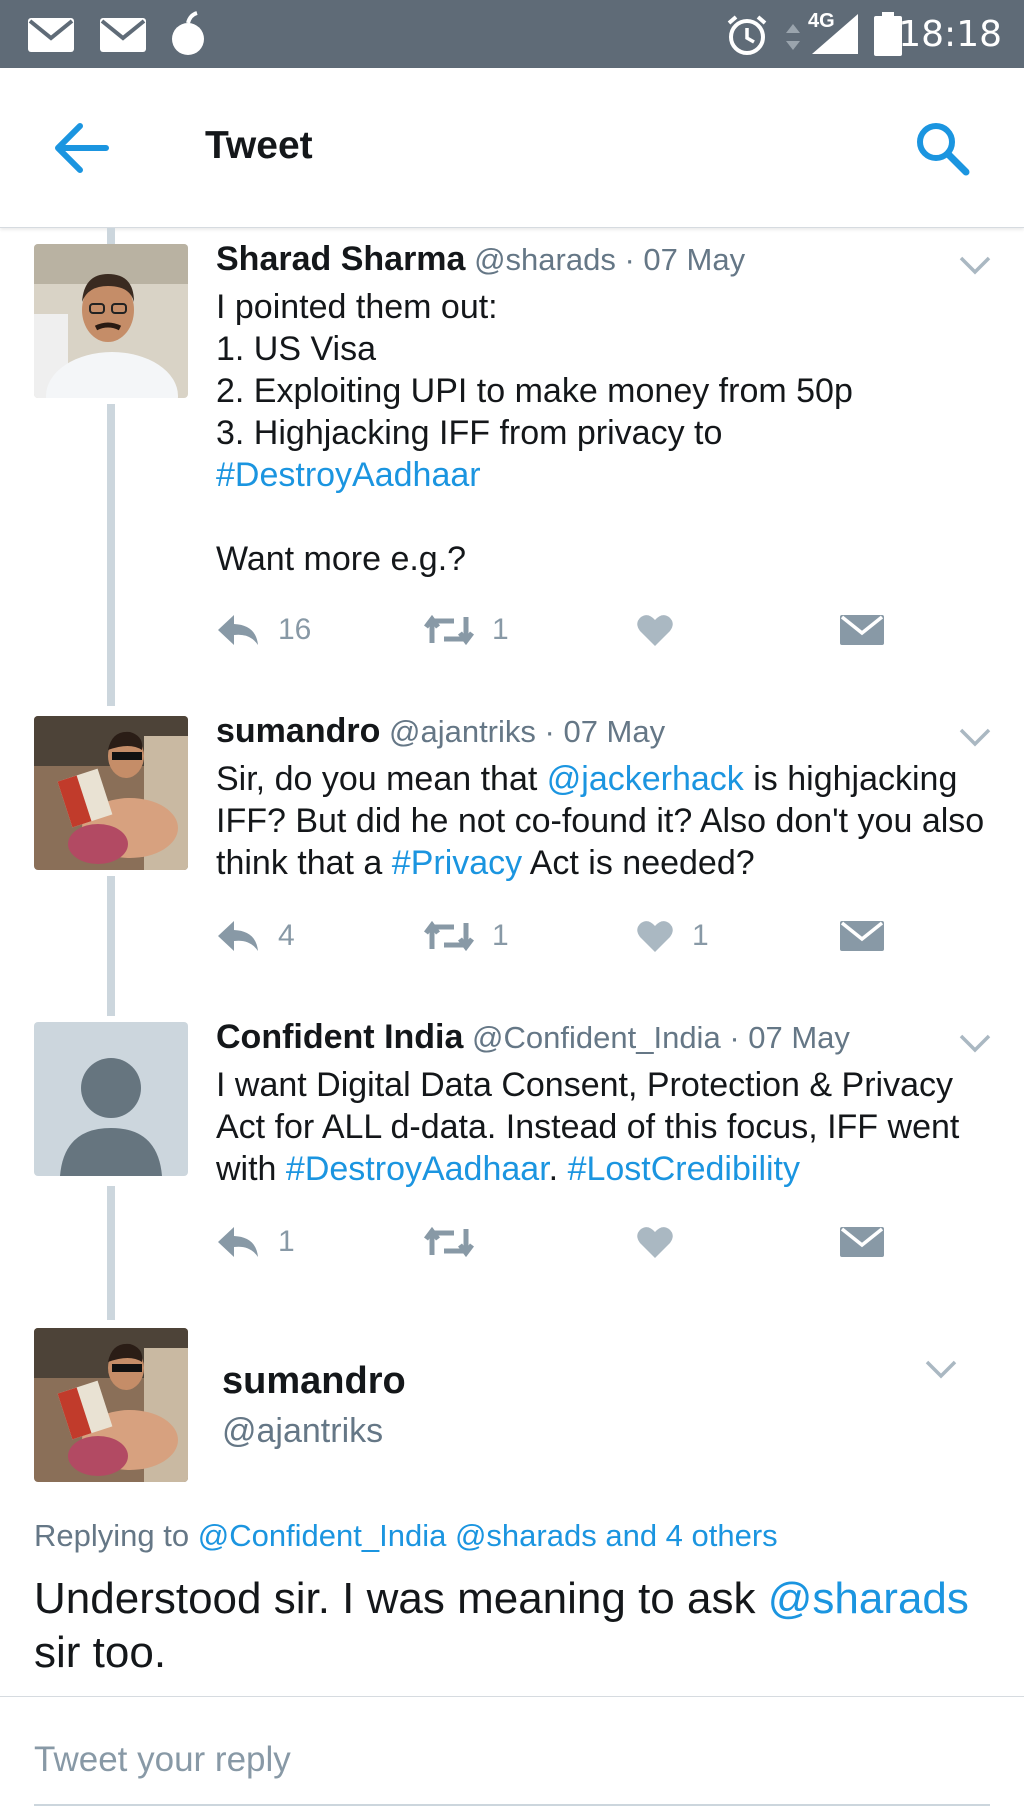 This screenshot has width=1024, height=1820. Describe the element at coordinates (339, 1037) in the screenshot. I see `author-name: Confident India` at that location.